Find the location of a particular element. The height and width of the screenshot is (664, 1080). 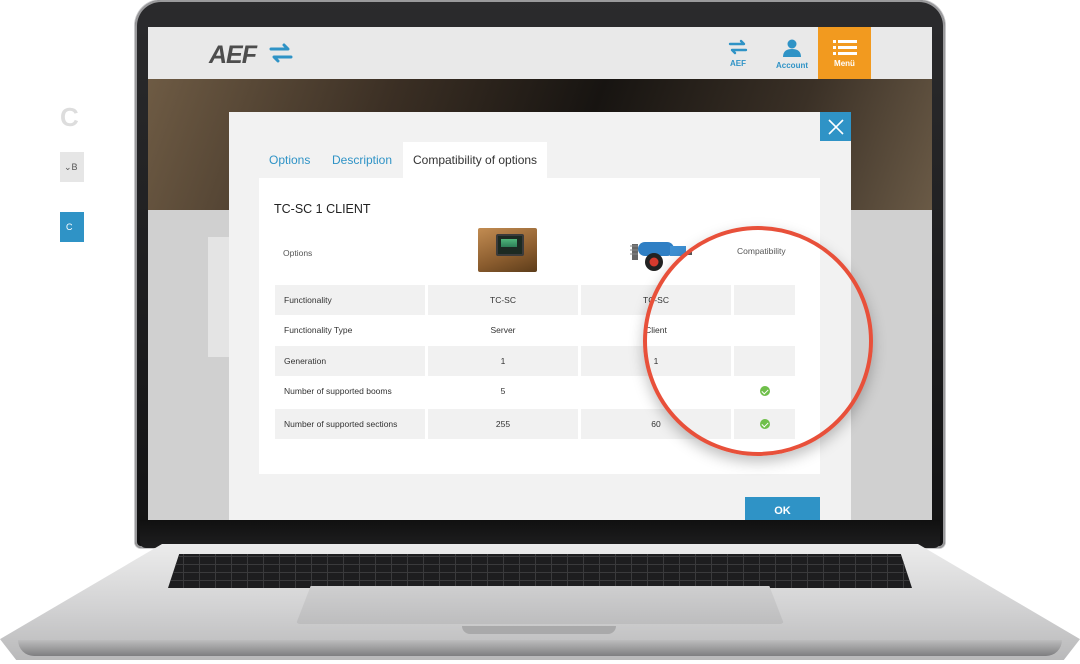

keyboard is located at coordinates (540, 571).